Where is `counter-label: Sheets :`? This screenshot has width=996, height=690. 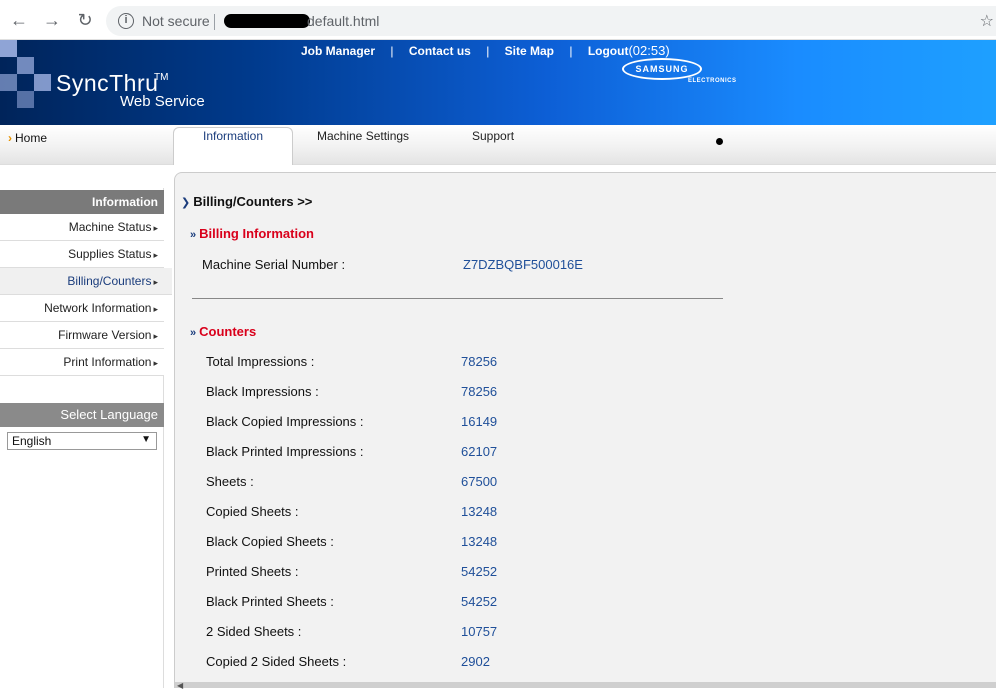 counter-label: Sheets : is located at coordinates (230, 481).